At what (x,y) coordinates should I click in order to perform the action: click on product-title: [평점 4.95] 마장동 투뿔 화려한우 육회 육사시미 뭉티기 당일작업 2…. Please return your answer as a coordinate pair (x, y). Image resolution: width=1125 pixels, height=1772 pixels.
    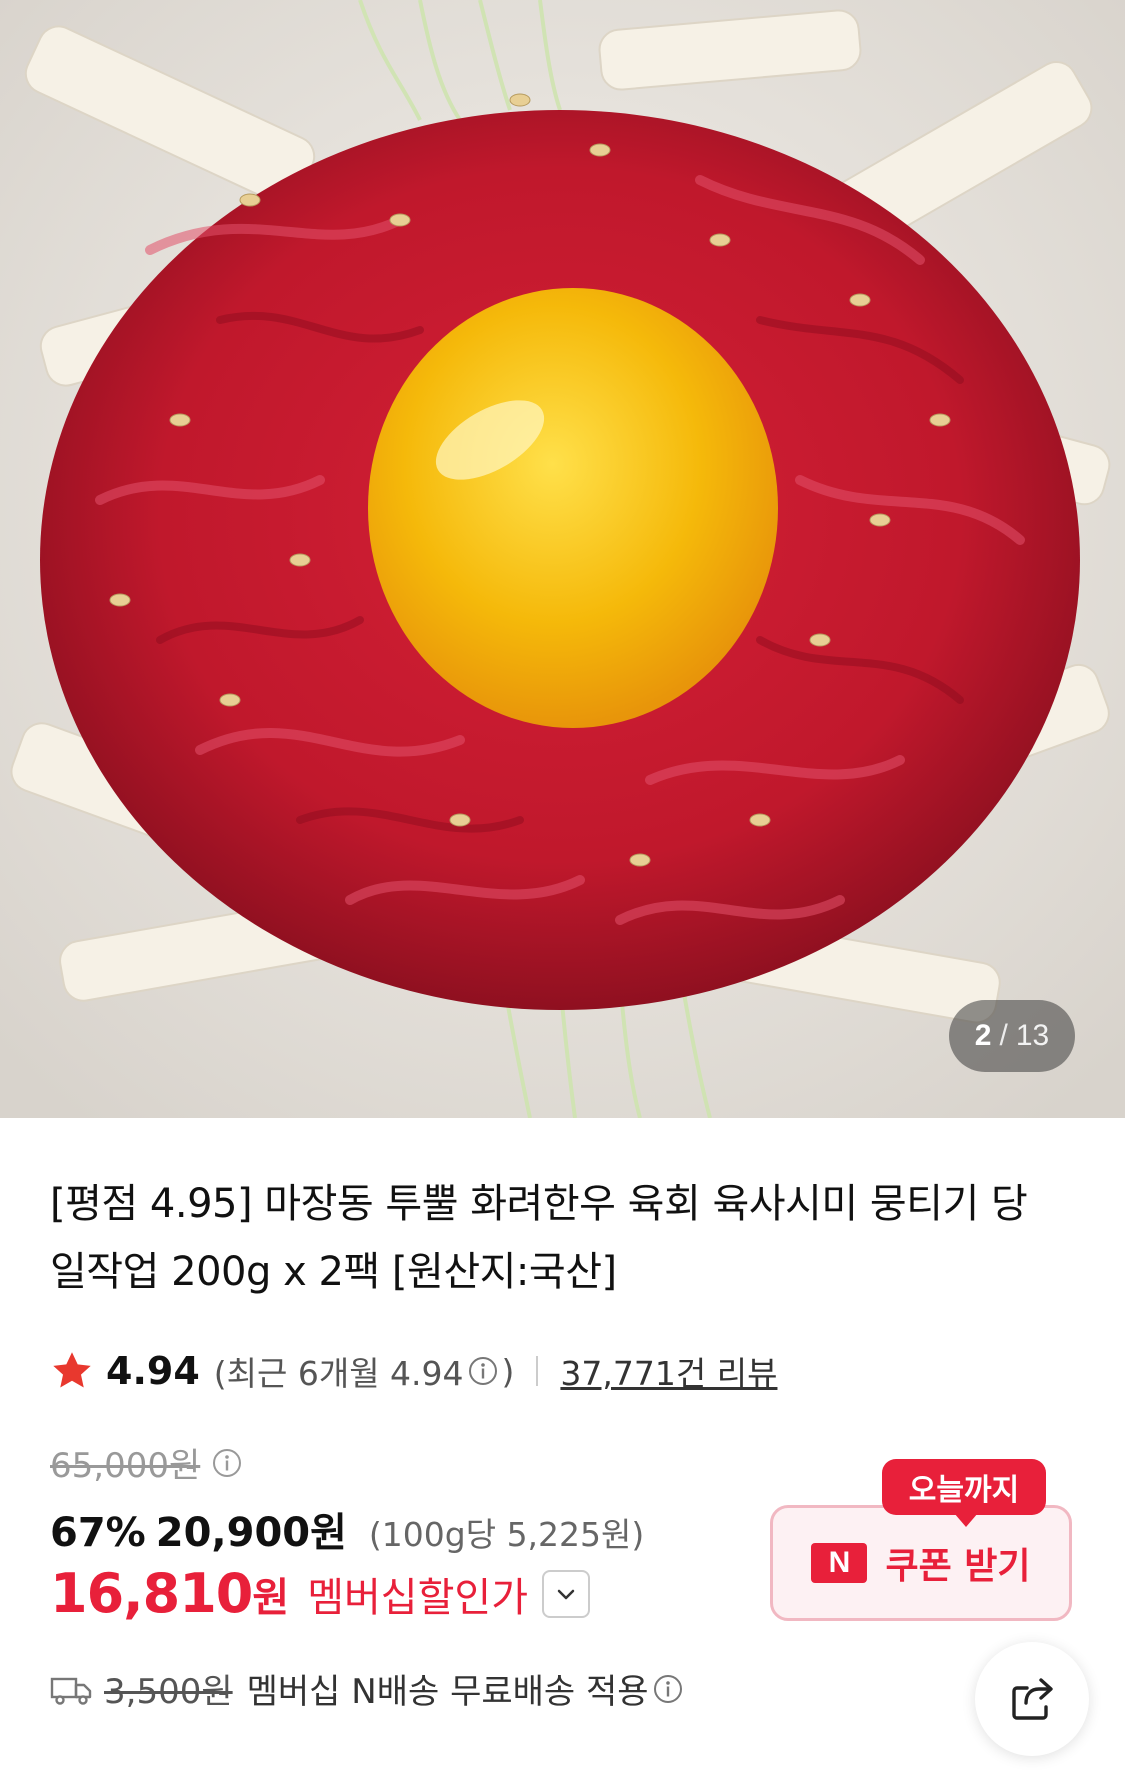
    Looking at the image, I should click on (539, 1238).